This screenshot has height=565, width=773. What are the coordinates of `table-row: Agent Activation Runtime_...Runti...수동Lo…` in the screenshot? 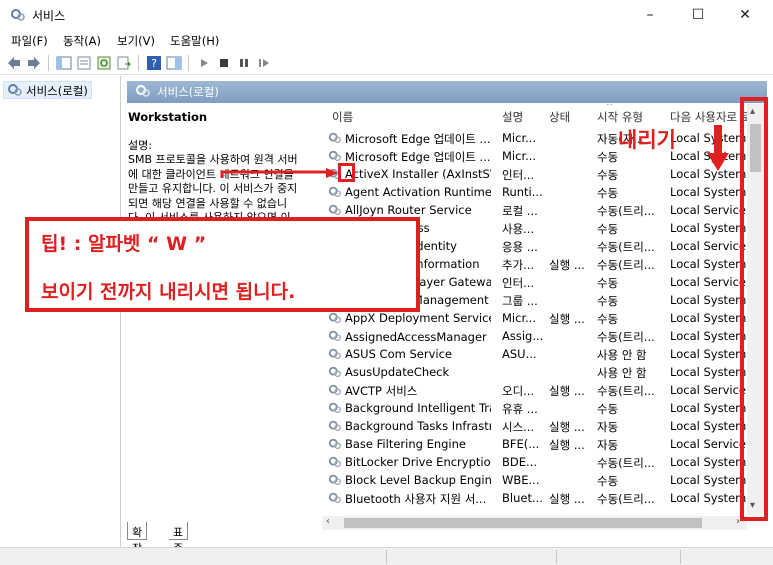 It's located at (542, 193).